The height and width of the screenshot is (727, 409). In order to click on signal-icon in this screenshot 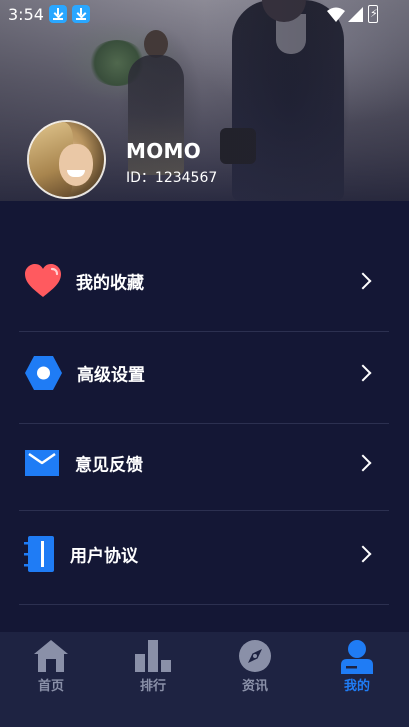, I will do `click(355, 14)`.